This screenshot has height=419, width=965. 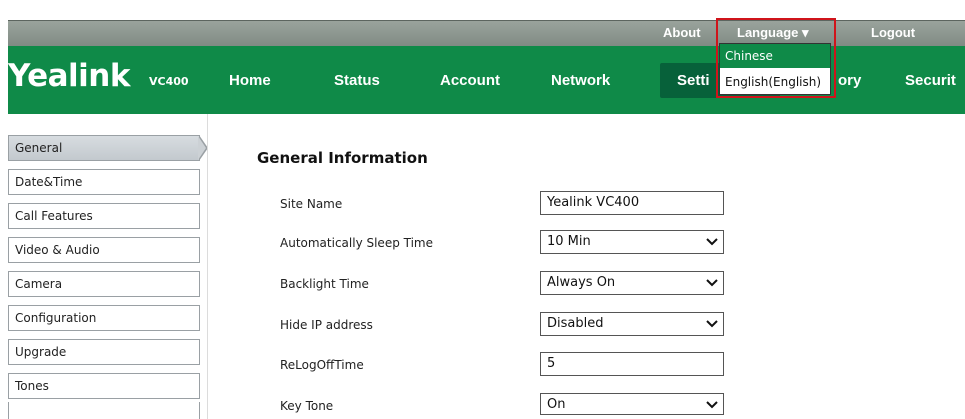 I want to click on yealink-logo: Yealink, so click(x=69, y=76).